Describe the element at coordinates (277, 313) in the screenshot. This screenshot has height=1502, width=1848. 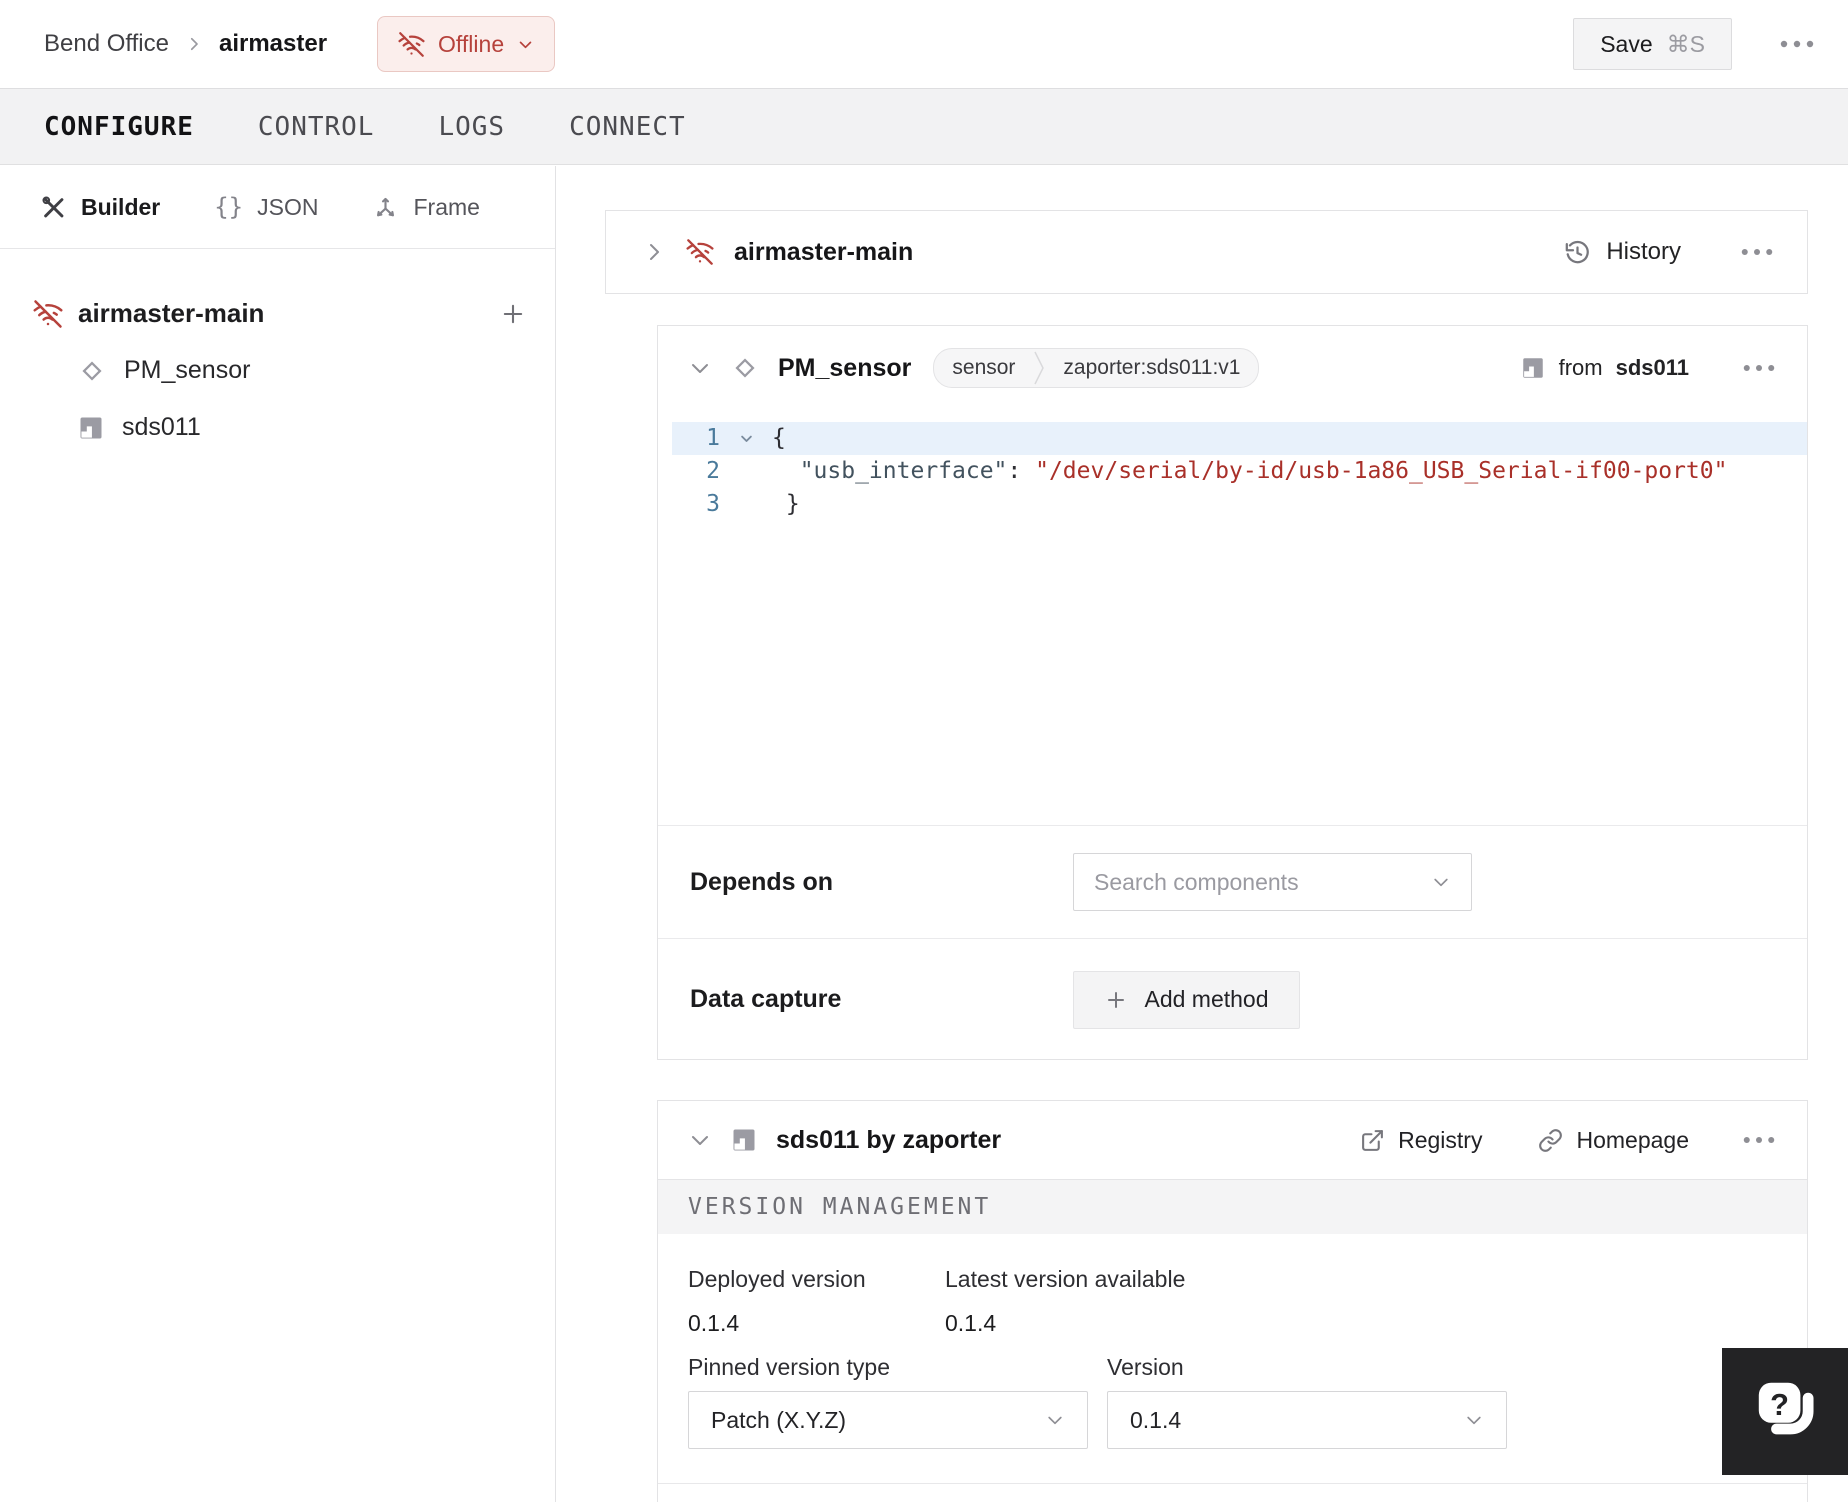
I see `tree-item-machine-part: airmaster-main` at that location.